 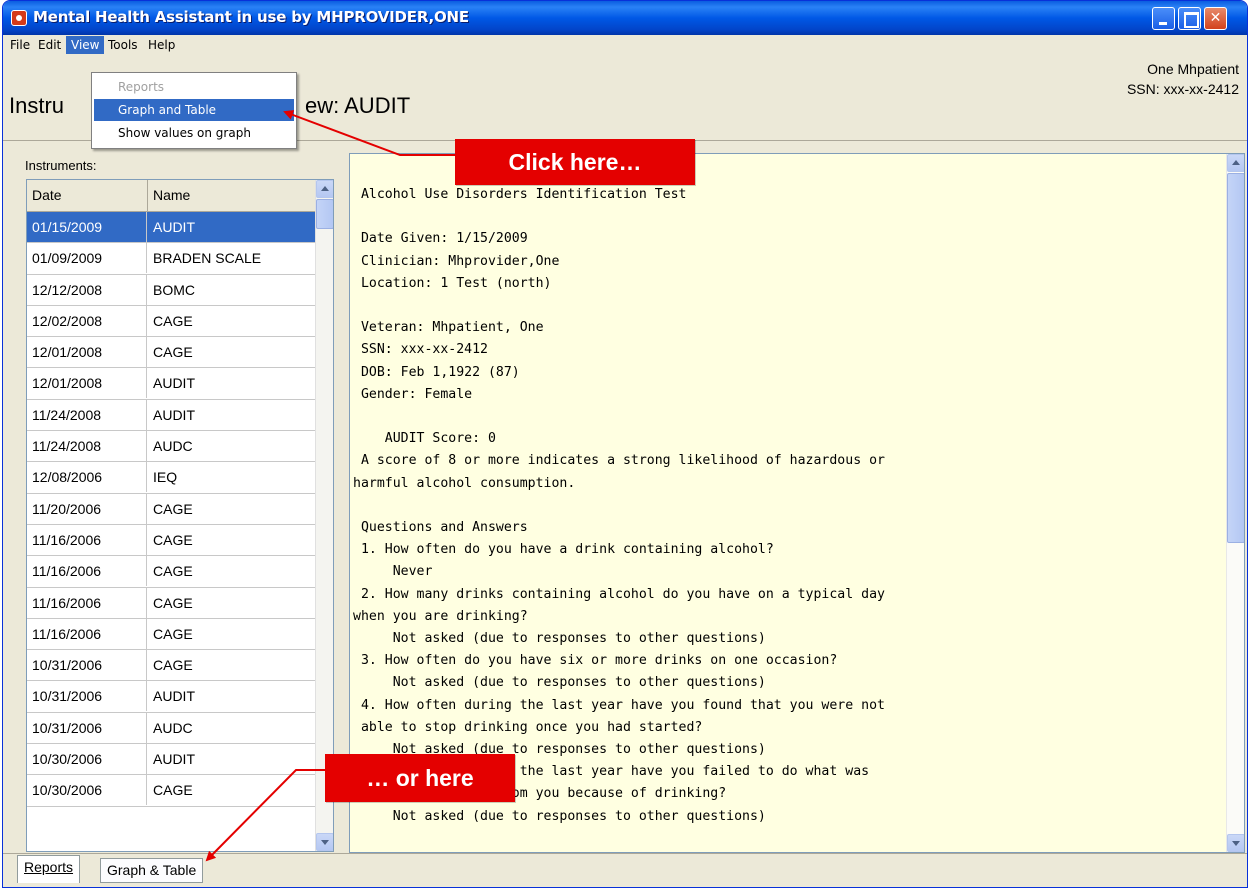 What do you see at coordinates (87, 195) in the screenshot?
I see `column-header-date: Date` at bounding box center [87, 195].